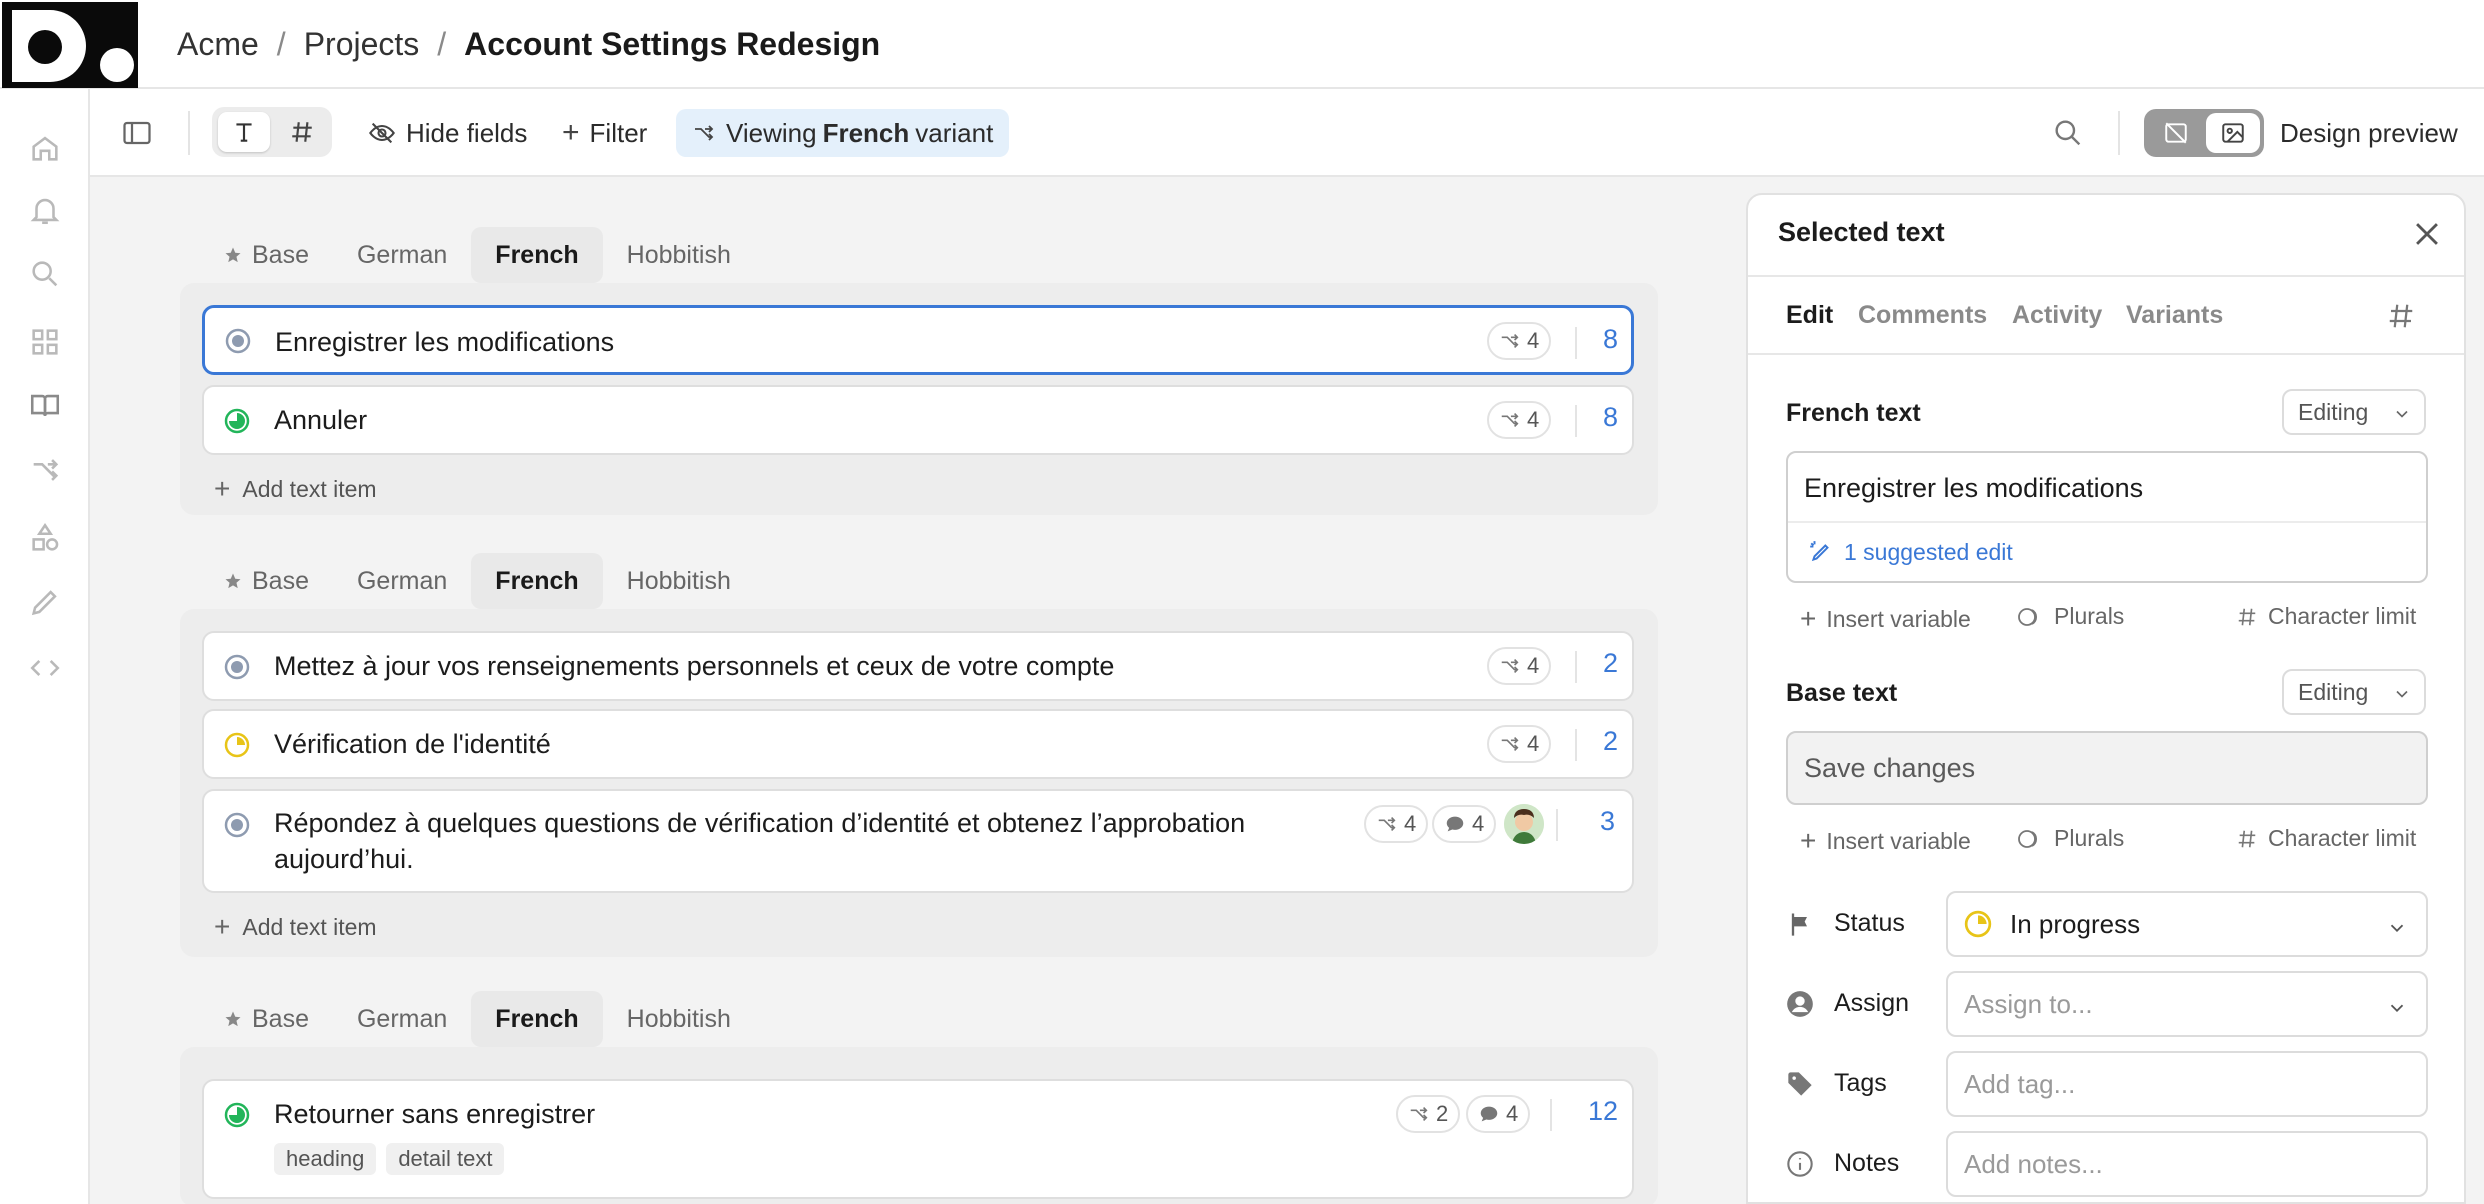 This screenshot has height=1204, width=2484. What do you see at coordinates (2427, 234) in the screenshot?
I see `close-icon` at bounding box center [2427, 234].